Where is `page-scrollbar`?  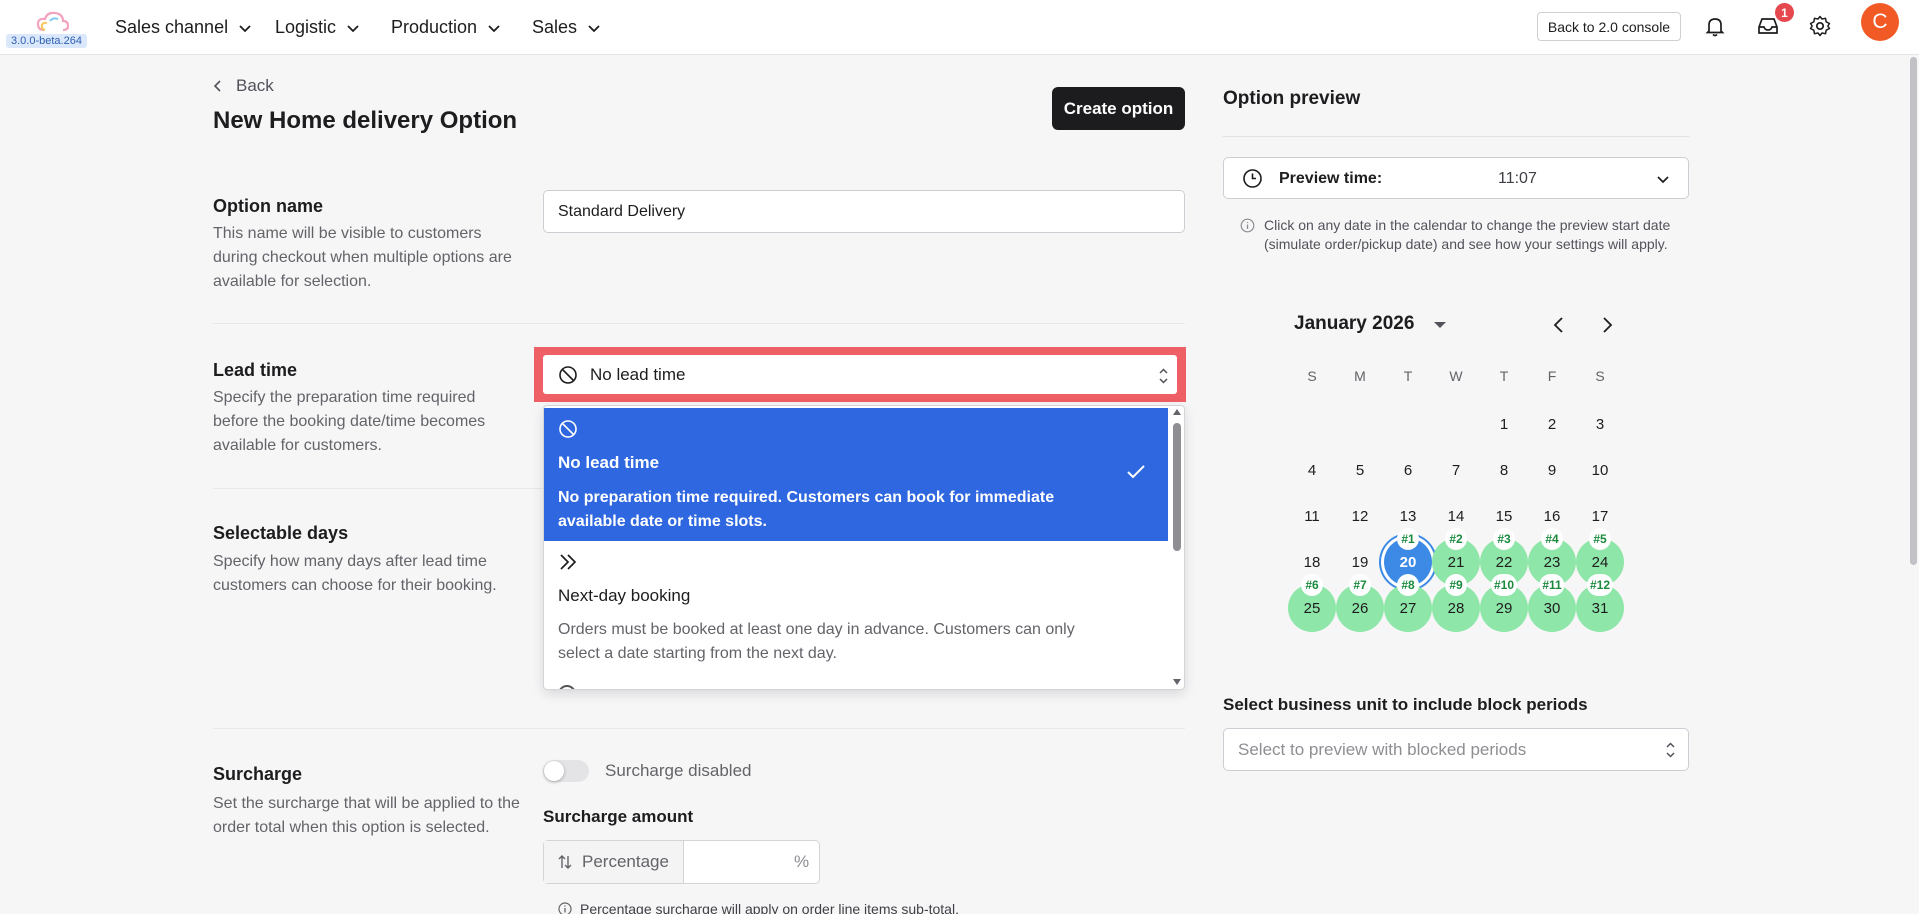 page-scrollbar is located at coordinates (1913, 484).